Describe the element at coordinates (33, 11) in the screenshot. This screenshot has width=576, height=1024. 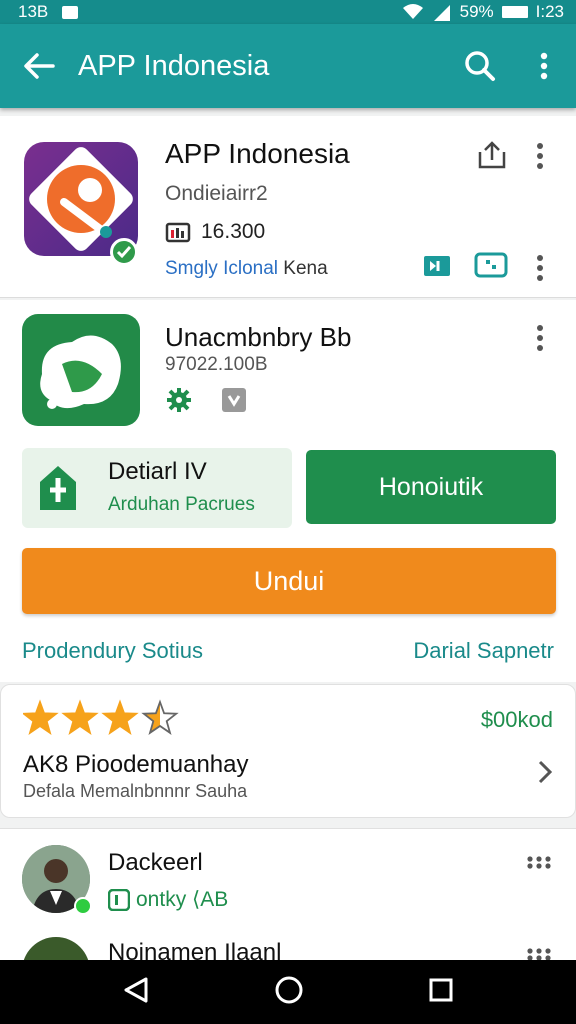
I see `status-text: 13B` at that location.